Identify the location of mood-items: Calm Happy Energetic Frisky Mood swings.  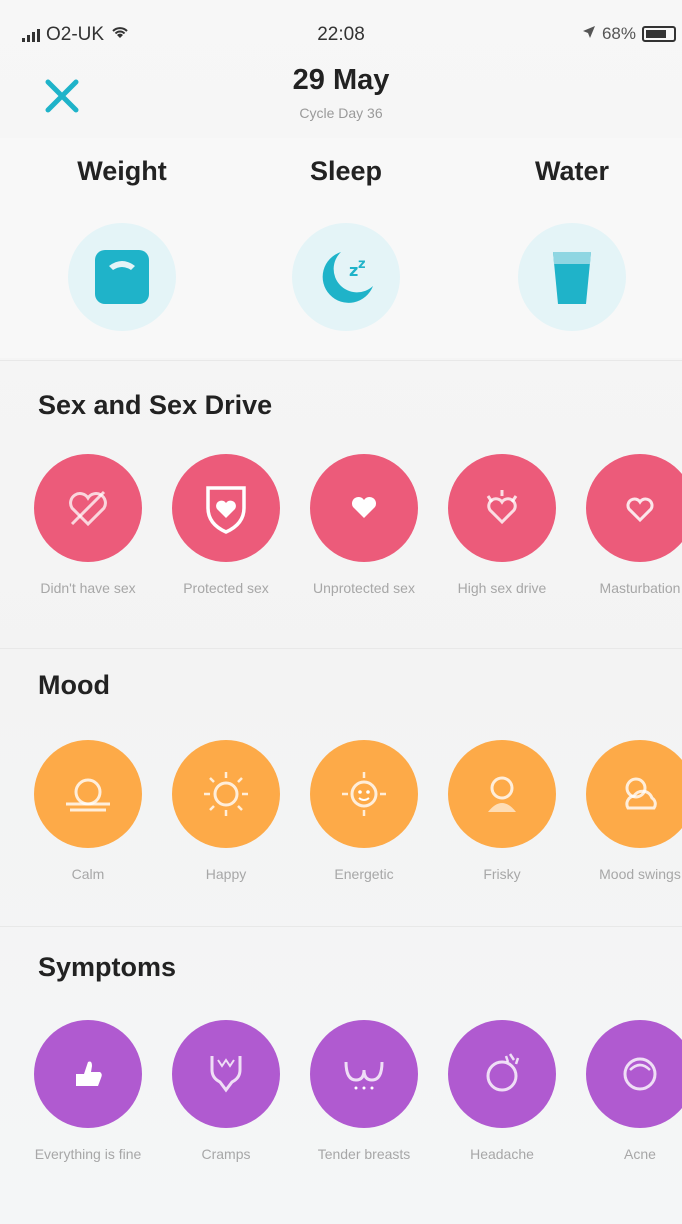
(358, 830).